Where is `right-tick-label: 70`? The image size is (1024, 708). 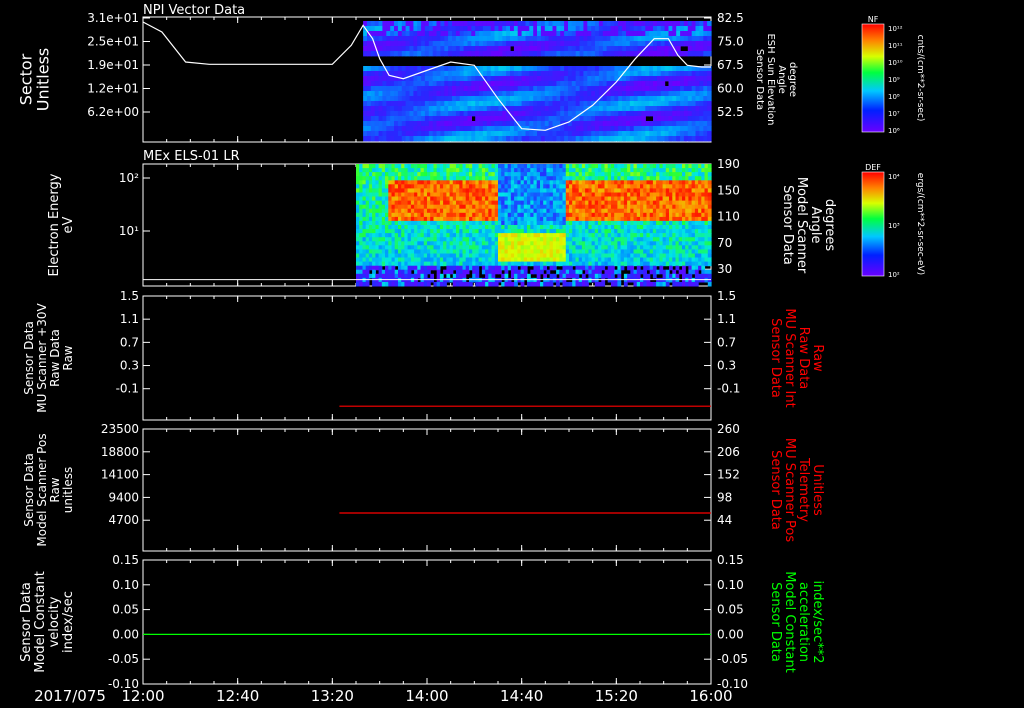
right-tick-label: 70 is located at coordinates (724, 243).